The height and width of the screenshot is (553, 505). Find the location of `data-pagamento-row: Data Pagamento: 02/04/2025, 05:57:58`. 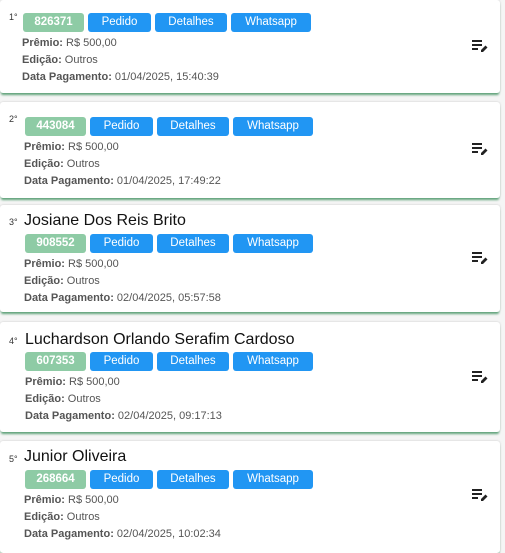

data-pagamento-row: Data Pagamento: 02/04/2025, 05:57:58 is located at coordinates (122, 298).